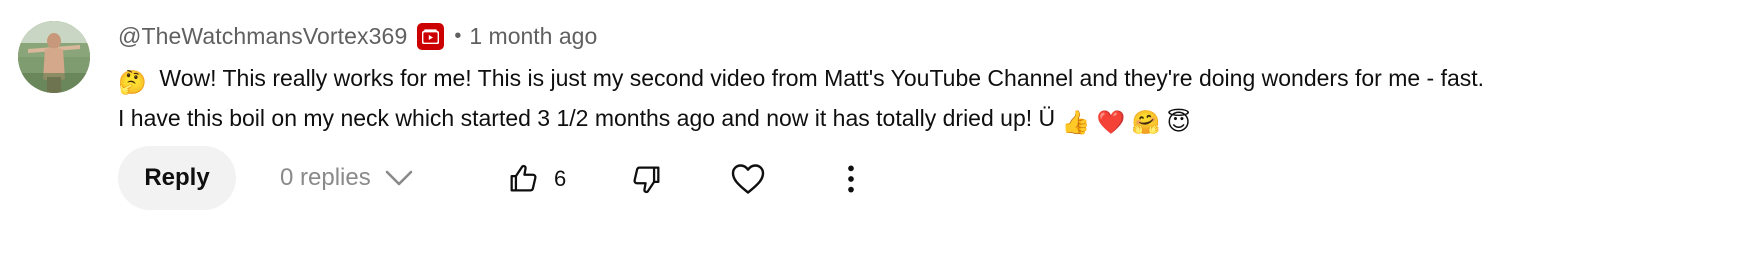 The width and height of the screenshot is (1758, 260). What do you see at coordinates (1146, 122) in the screenshot?
I see `hugging-emoji: 🤗` at bounding box center [1146, 122].